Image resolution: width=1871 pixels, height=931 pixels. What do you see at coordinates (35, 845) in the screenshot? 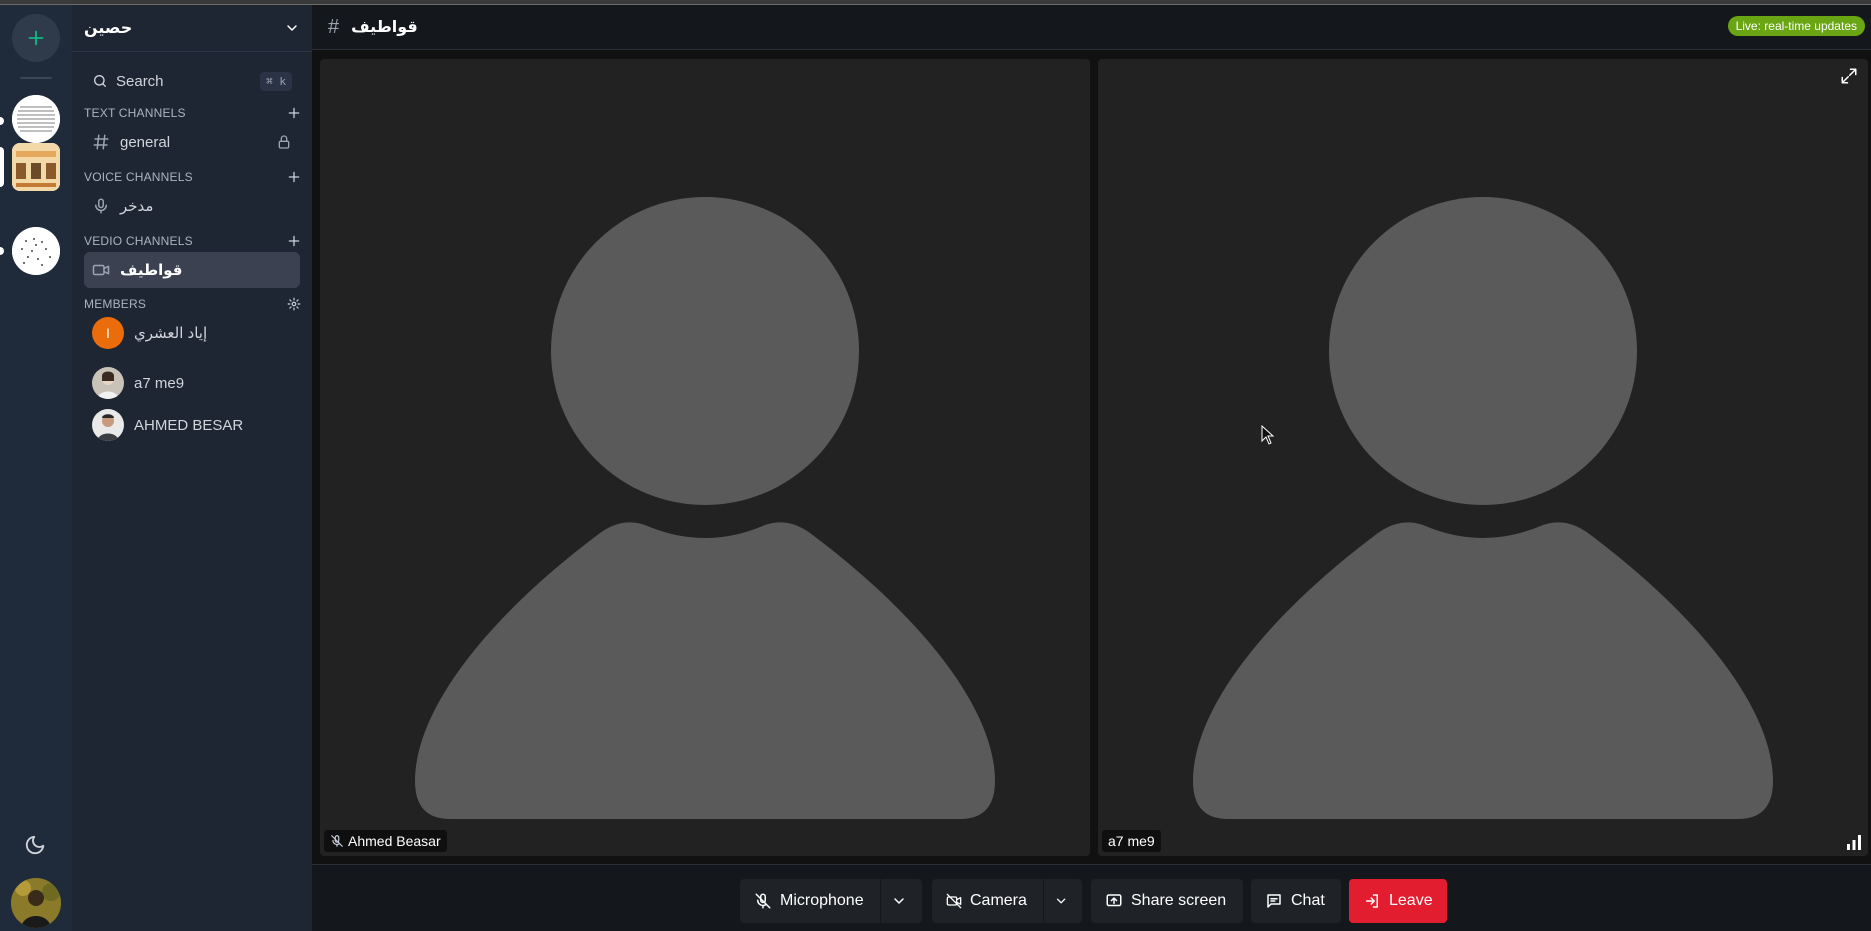
I see `theme-toggle-moon-icon` at bounding box center [35, 845].